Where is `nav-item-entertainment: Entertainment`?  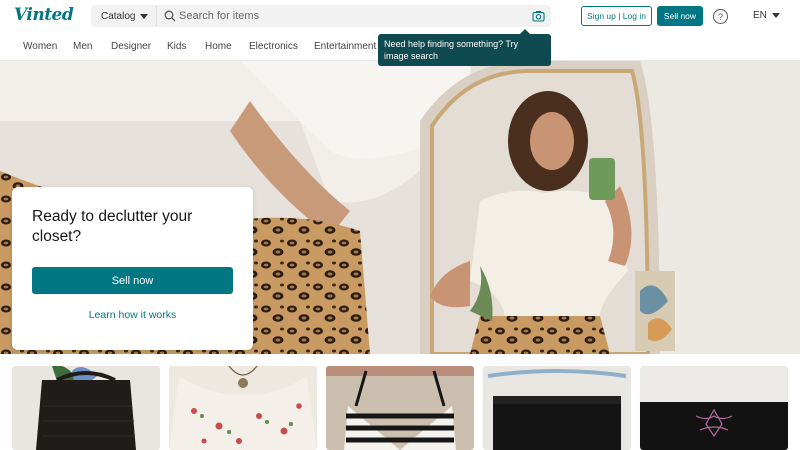 nav-item-entertainment: Entertainment is located at coordinates (345, 46).